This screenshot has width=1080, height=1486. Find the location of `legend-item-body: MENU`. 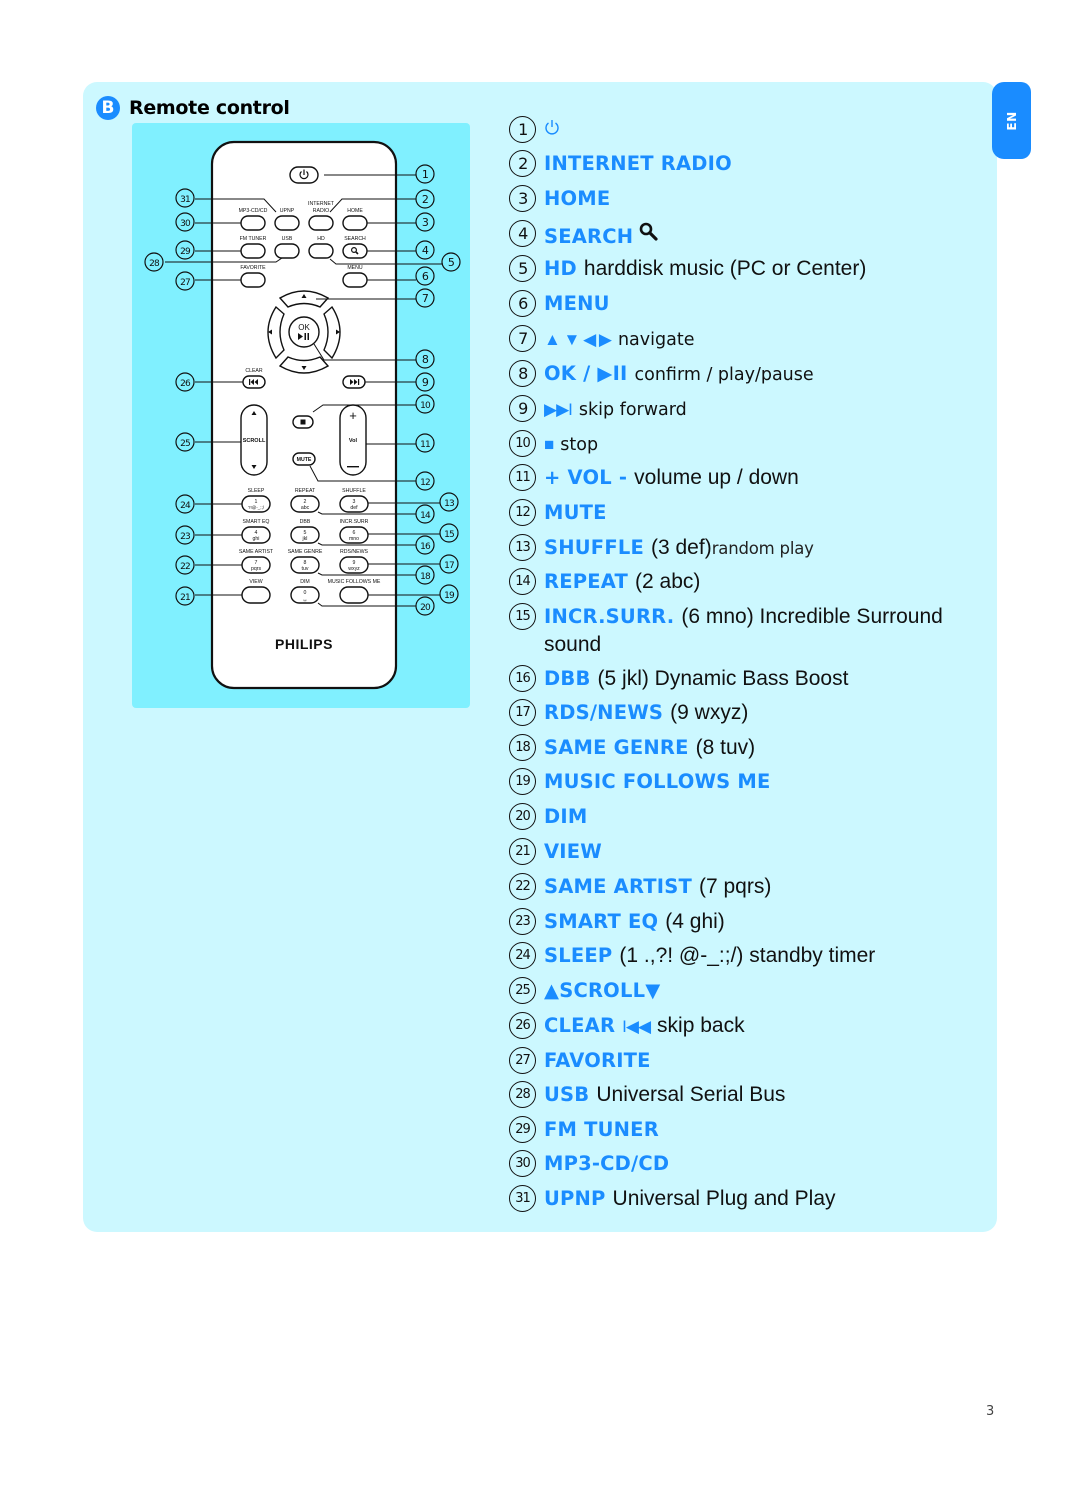

legend-item-body: MENU is located at coordinates (580, 304).